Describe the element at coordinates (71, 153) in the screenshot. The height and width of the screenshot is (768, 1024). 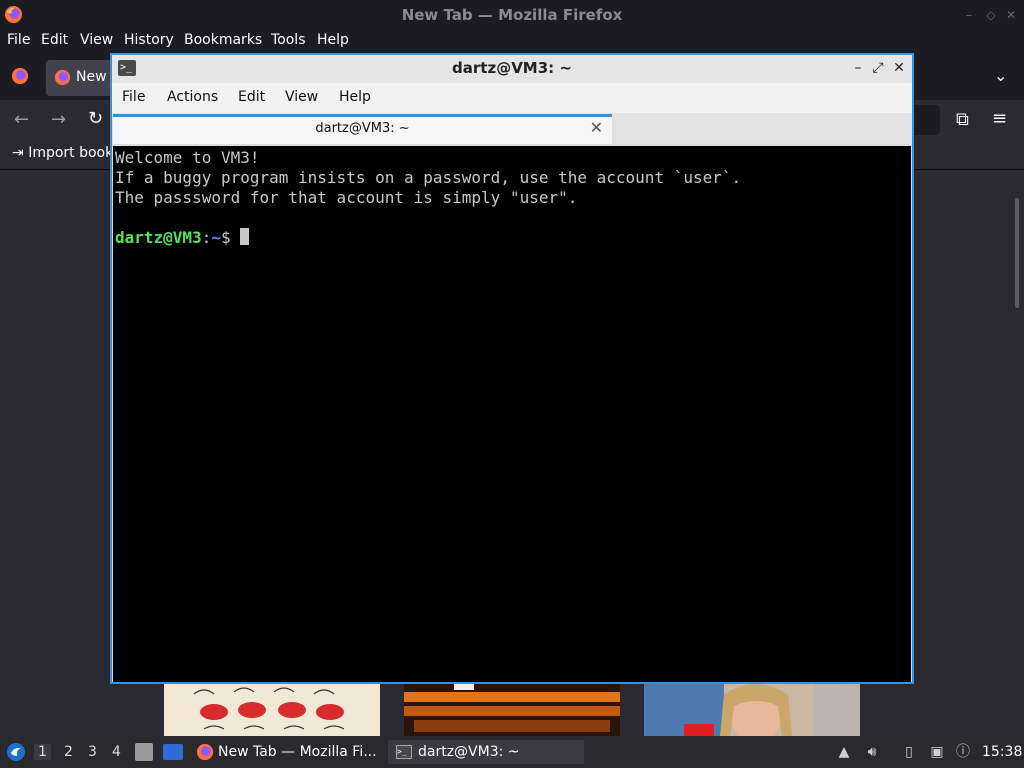
I see `import-bookmarks-label: Import book` at that location.